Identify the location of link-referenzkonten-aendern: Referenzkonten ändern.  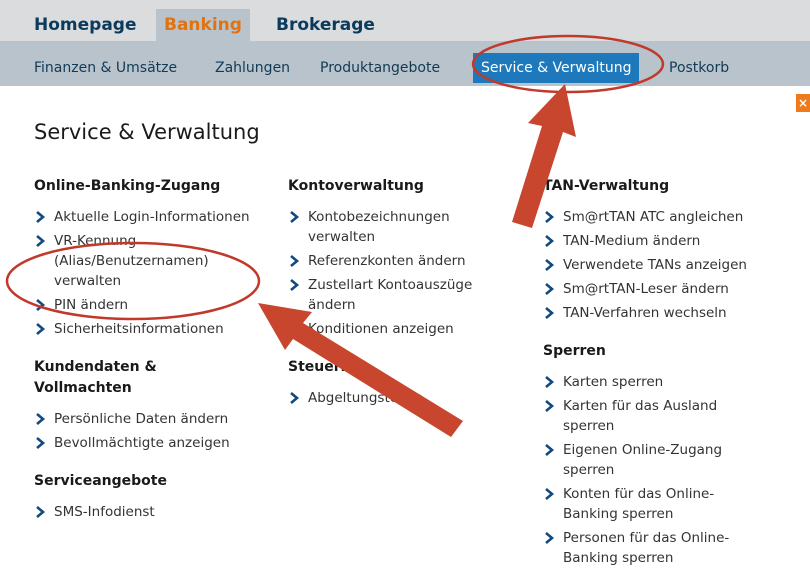
(388, 261).